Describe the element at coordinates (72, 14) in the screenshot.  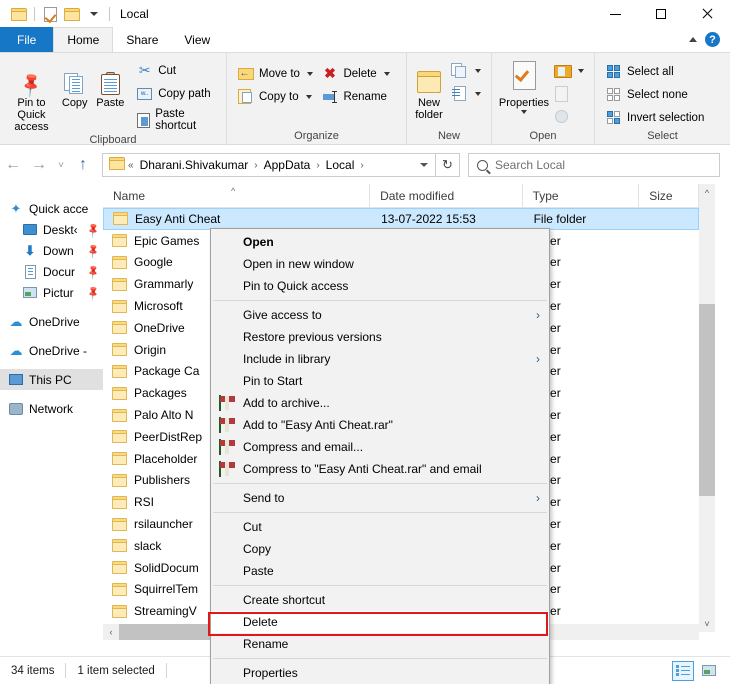
I see `new-folder-icon` at that location.